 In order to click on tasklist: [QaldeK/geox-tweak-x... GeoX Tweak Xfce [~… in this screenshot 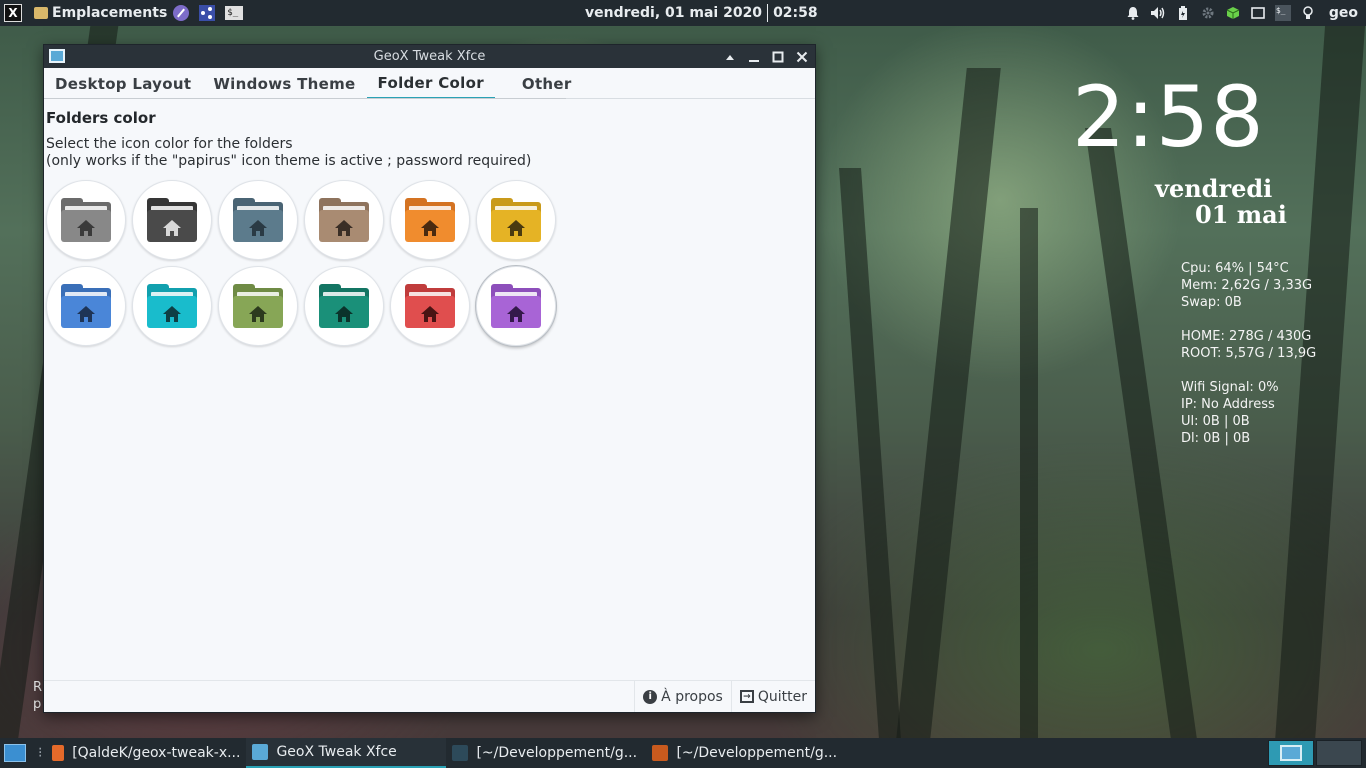, I will do `click(444, 753)`.